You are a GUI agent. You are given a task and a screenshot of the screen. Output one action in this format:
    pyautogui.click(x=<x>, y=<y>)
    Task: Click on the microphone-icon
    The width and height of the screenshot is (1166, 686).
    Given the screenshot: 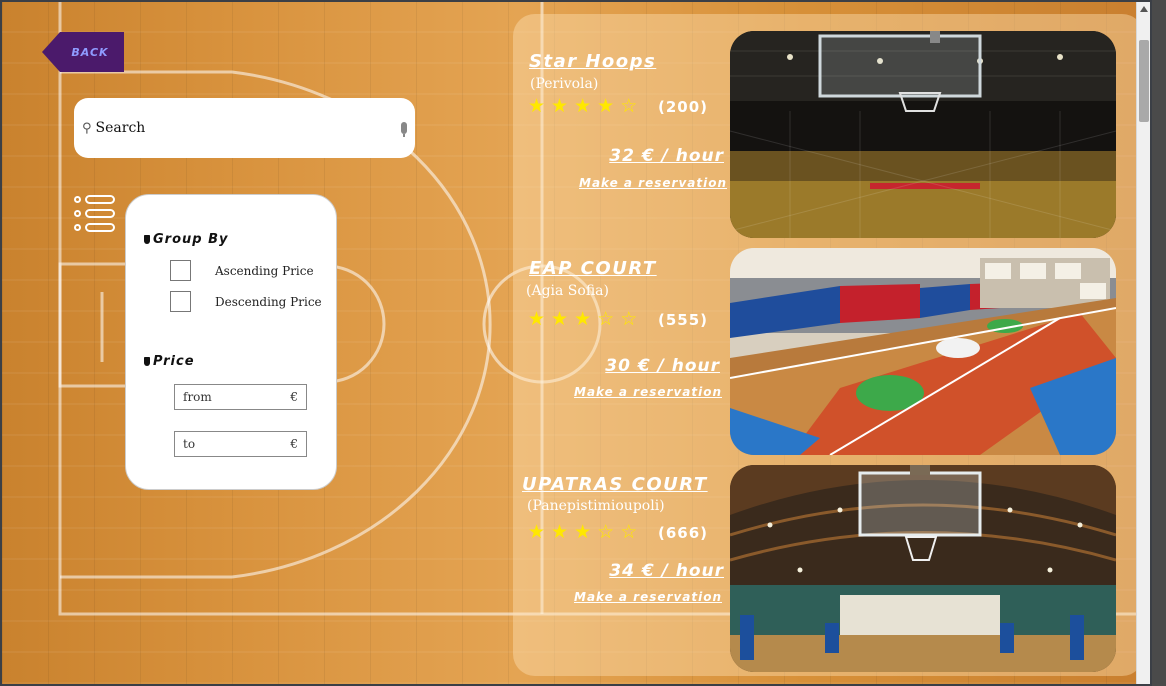 What is the action you would take?
    pyautogui.click(x=404, y=129)
    